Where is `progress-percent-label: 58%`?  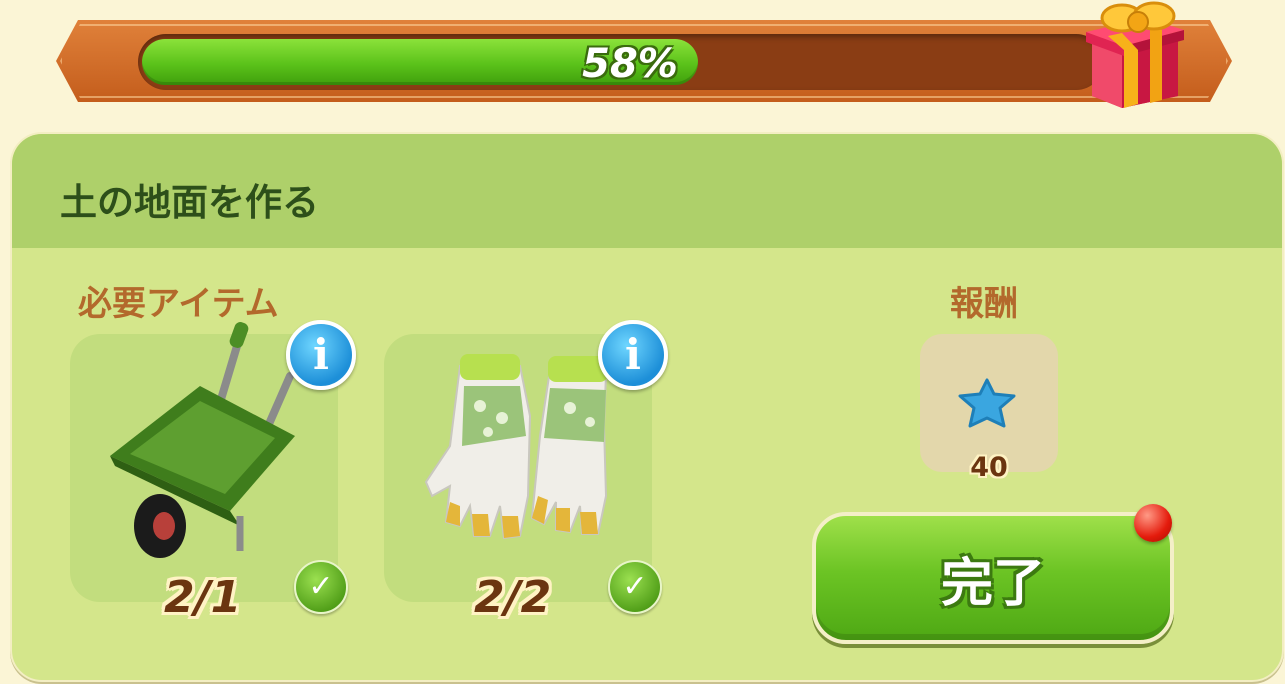 progress-percent-label: 58% is located at coordinates (630, 64).